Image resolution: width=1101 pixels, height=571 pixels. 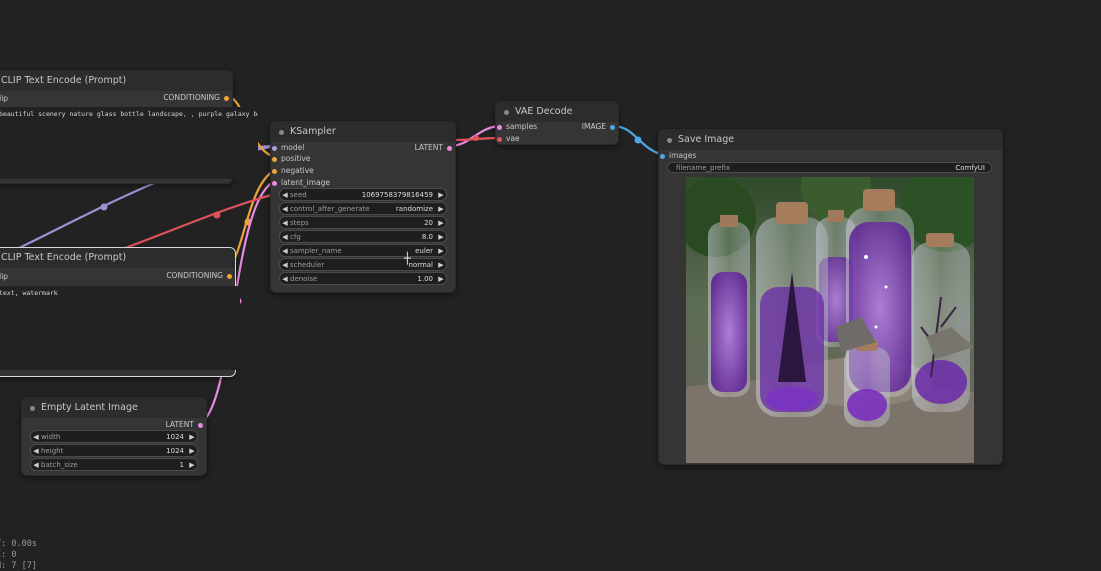 I want to click on cfg-label: cfg, so click(x=295, y=236).